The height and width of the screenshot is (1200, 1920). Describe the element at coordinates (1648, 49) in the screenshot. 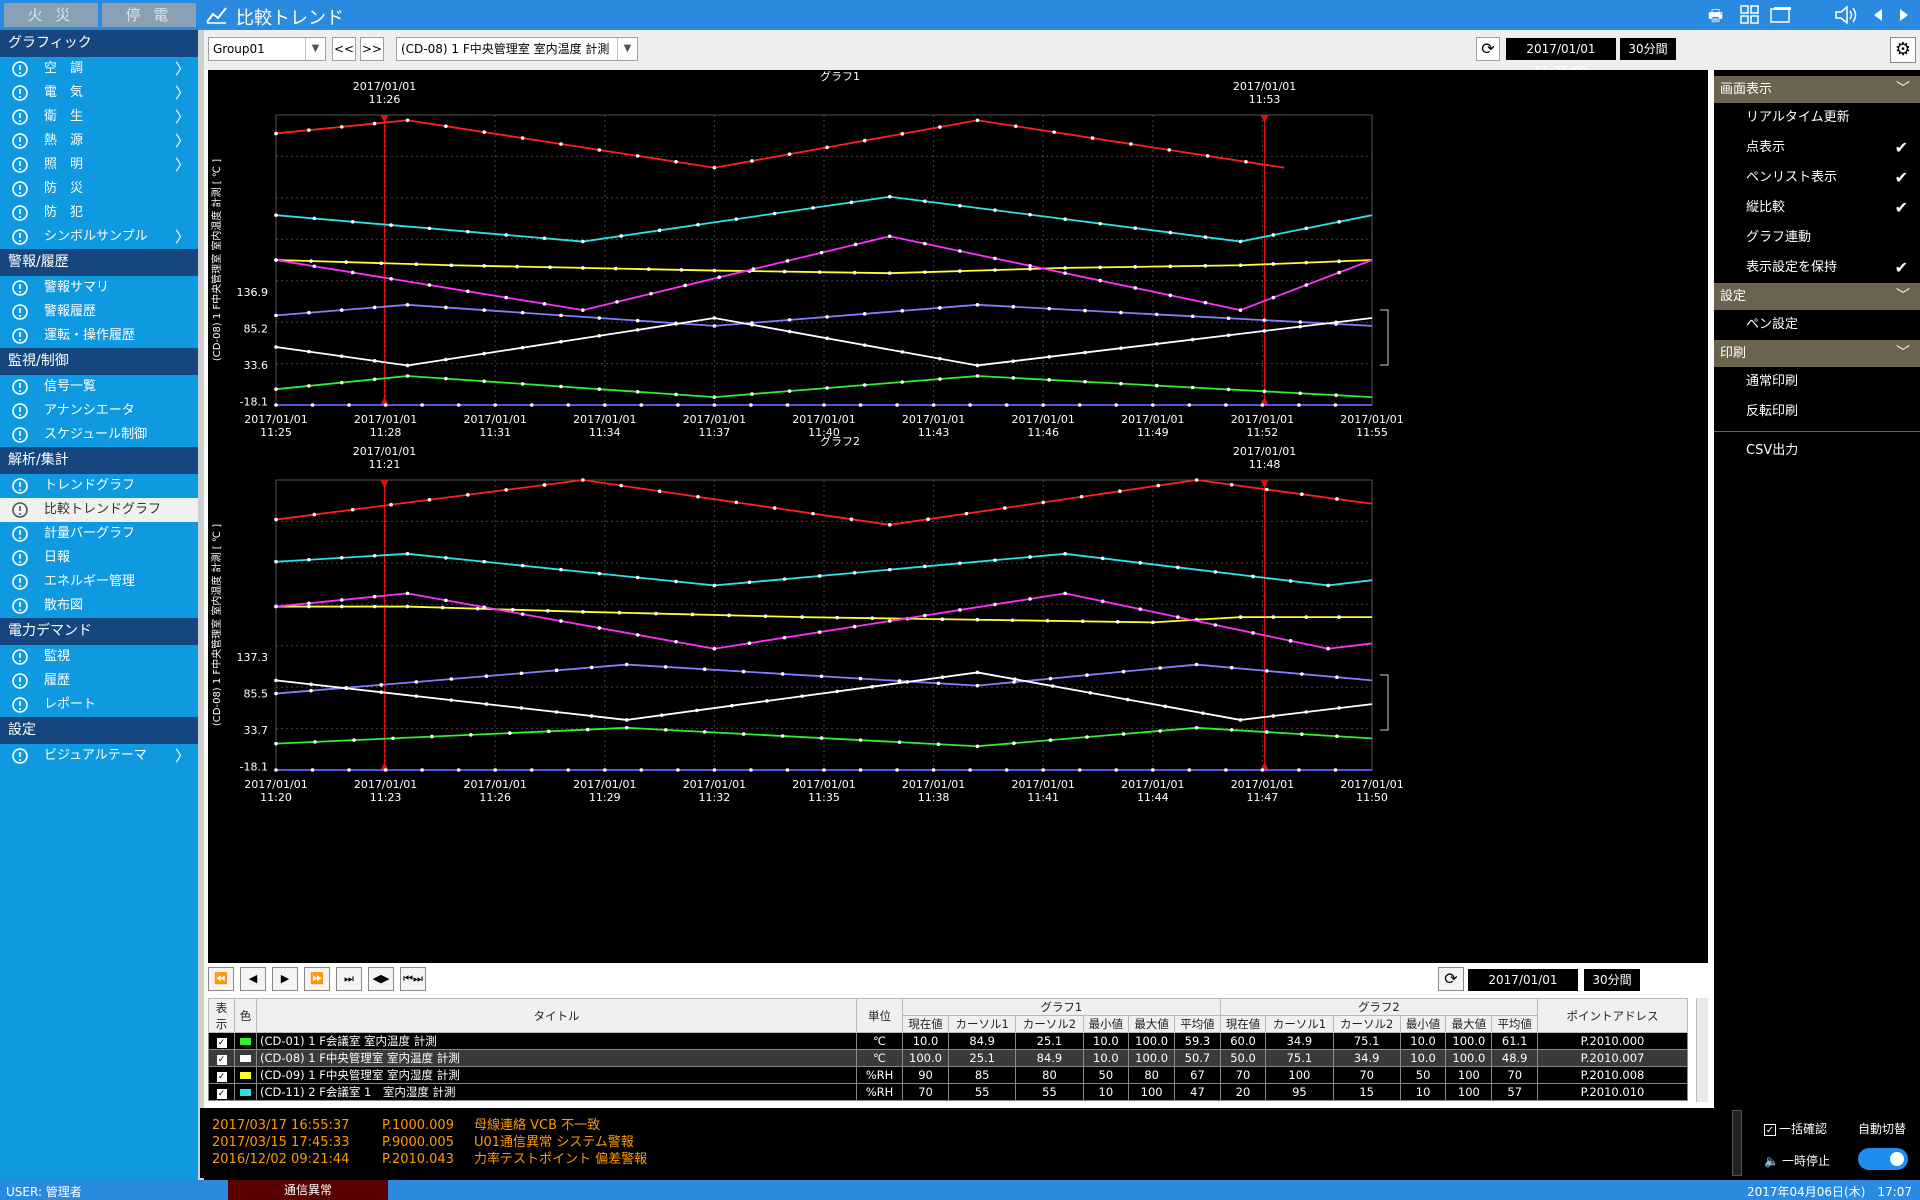

I see `span-display: 30分間` at that location.